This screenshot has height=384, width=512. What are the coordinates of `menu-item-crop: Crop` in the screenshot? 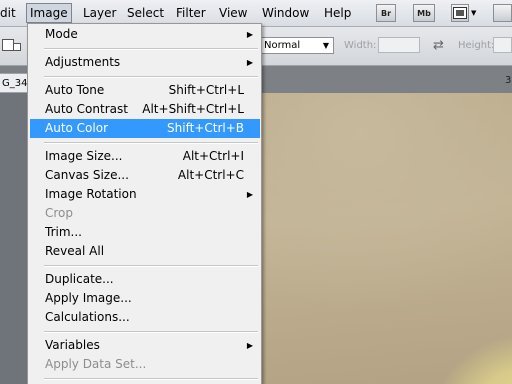 It's located at (145, 213).